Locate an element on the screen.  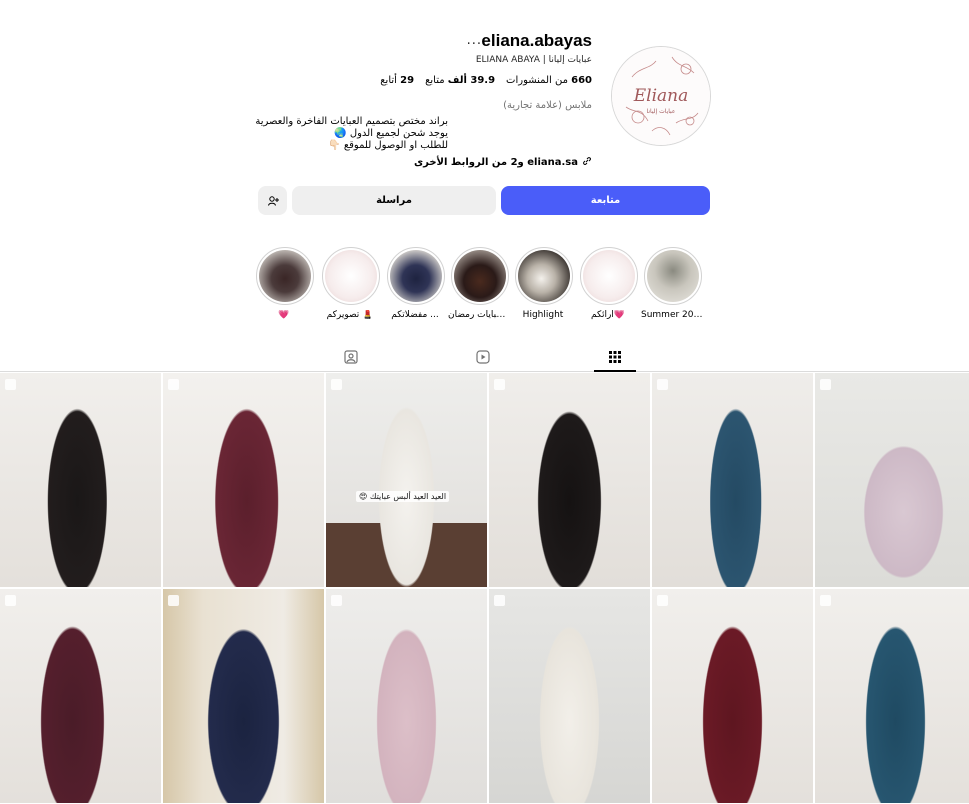
follow-button: متابعة is located at coordinates (605, 200).